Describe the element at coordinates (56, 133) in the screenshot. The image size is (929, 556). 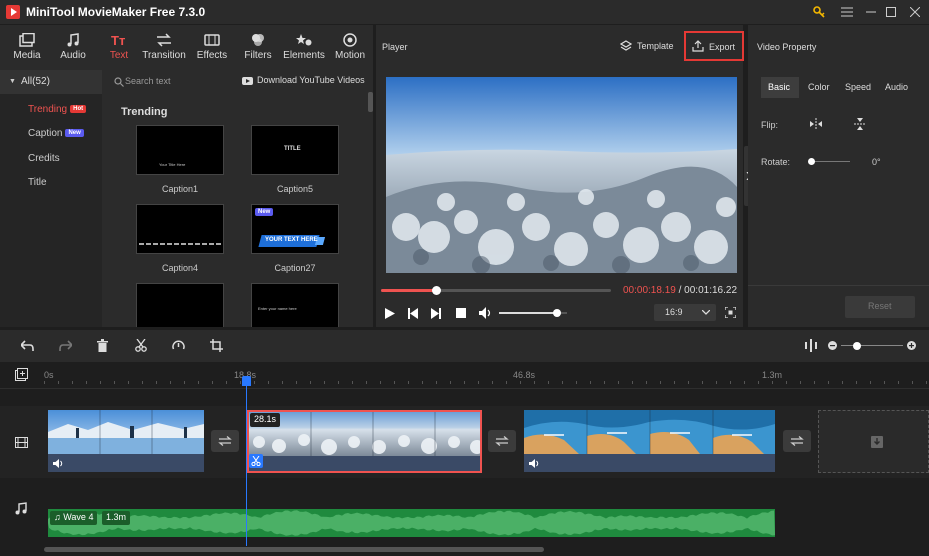
I see `category-caption: Caption New` at that location.